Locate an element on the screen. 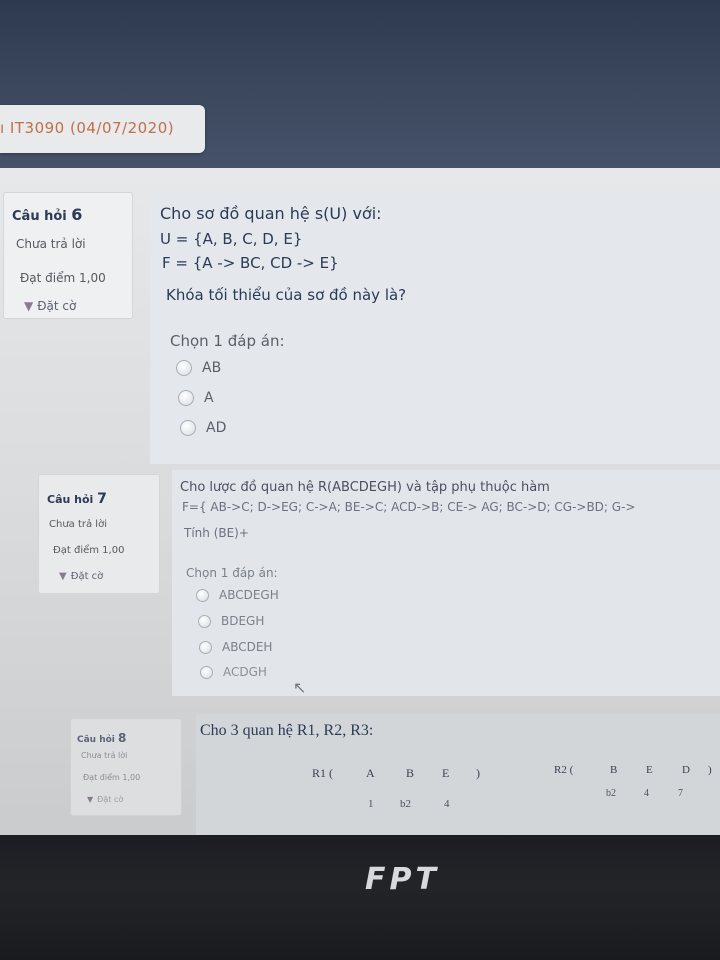  question-7-option-abcdeh: ABCDEH is located at coordinates (235, 647).